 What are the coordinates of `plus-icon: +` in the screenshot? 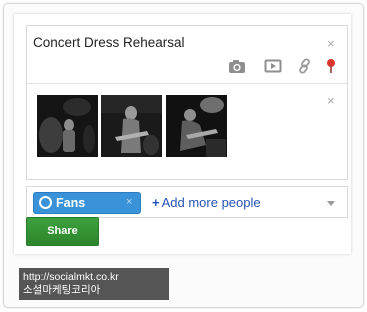 It's located at (156, 202).